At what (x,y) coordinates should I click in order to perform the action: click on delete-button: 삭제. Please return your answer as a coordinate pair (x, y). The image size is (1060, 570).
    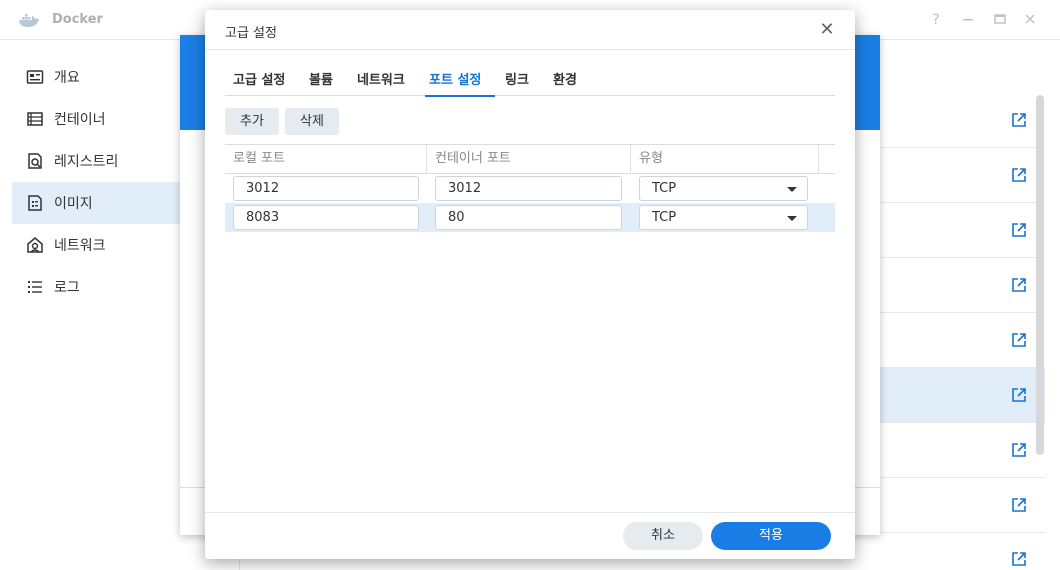
    Looking at the image, I should click on (312, 121).